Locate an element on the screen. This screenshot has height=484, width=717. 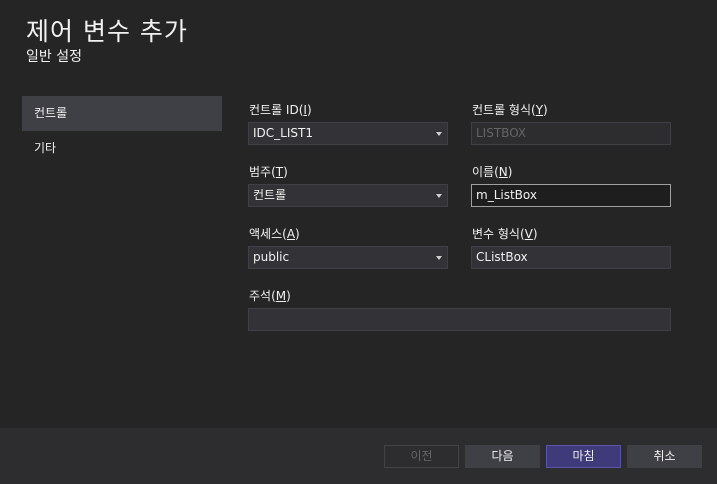
nav-item-label: 기타 is located at coordinates (45, 148).